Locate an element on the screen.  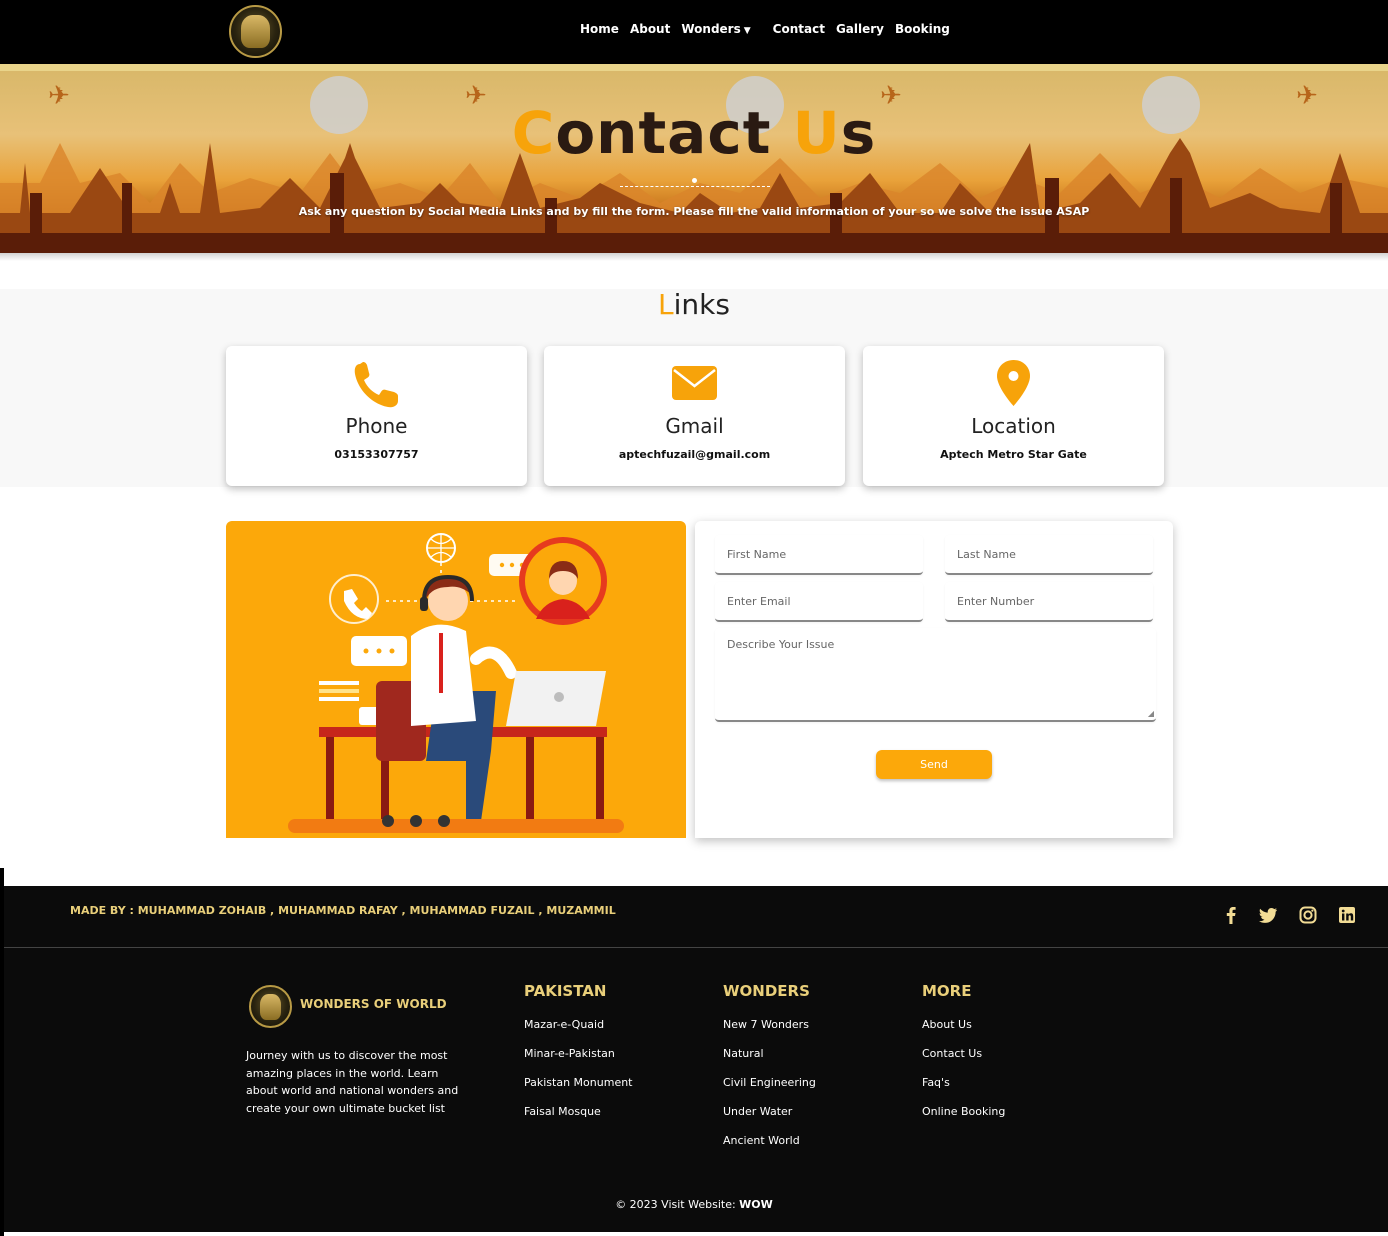
phone-card-value: 03153307757 is located at coordinates (376, 454).